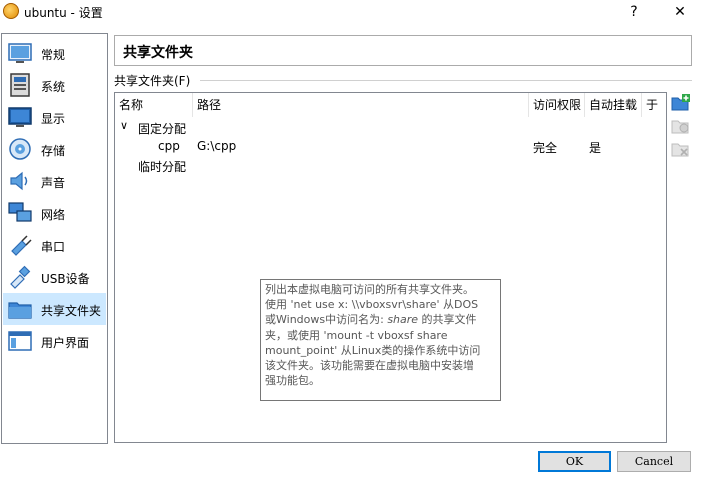 This screenshot has height=483, width=704. What do you see at coordinates (158, 53) in the screenshot?
I see `page-title: 共享文件夹` at bounding box center [158, 53].